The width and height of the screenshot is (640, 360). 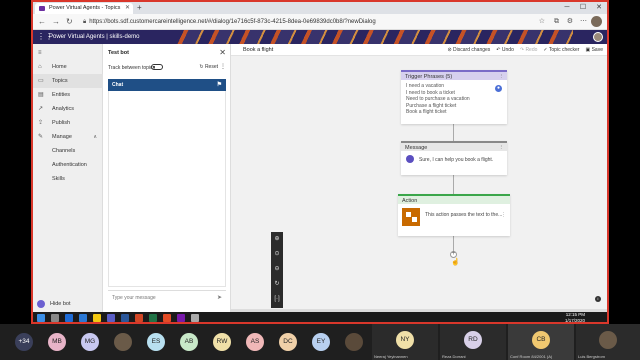 I want to click on onenote-icon, so click(x=181, y=318).